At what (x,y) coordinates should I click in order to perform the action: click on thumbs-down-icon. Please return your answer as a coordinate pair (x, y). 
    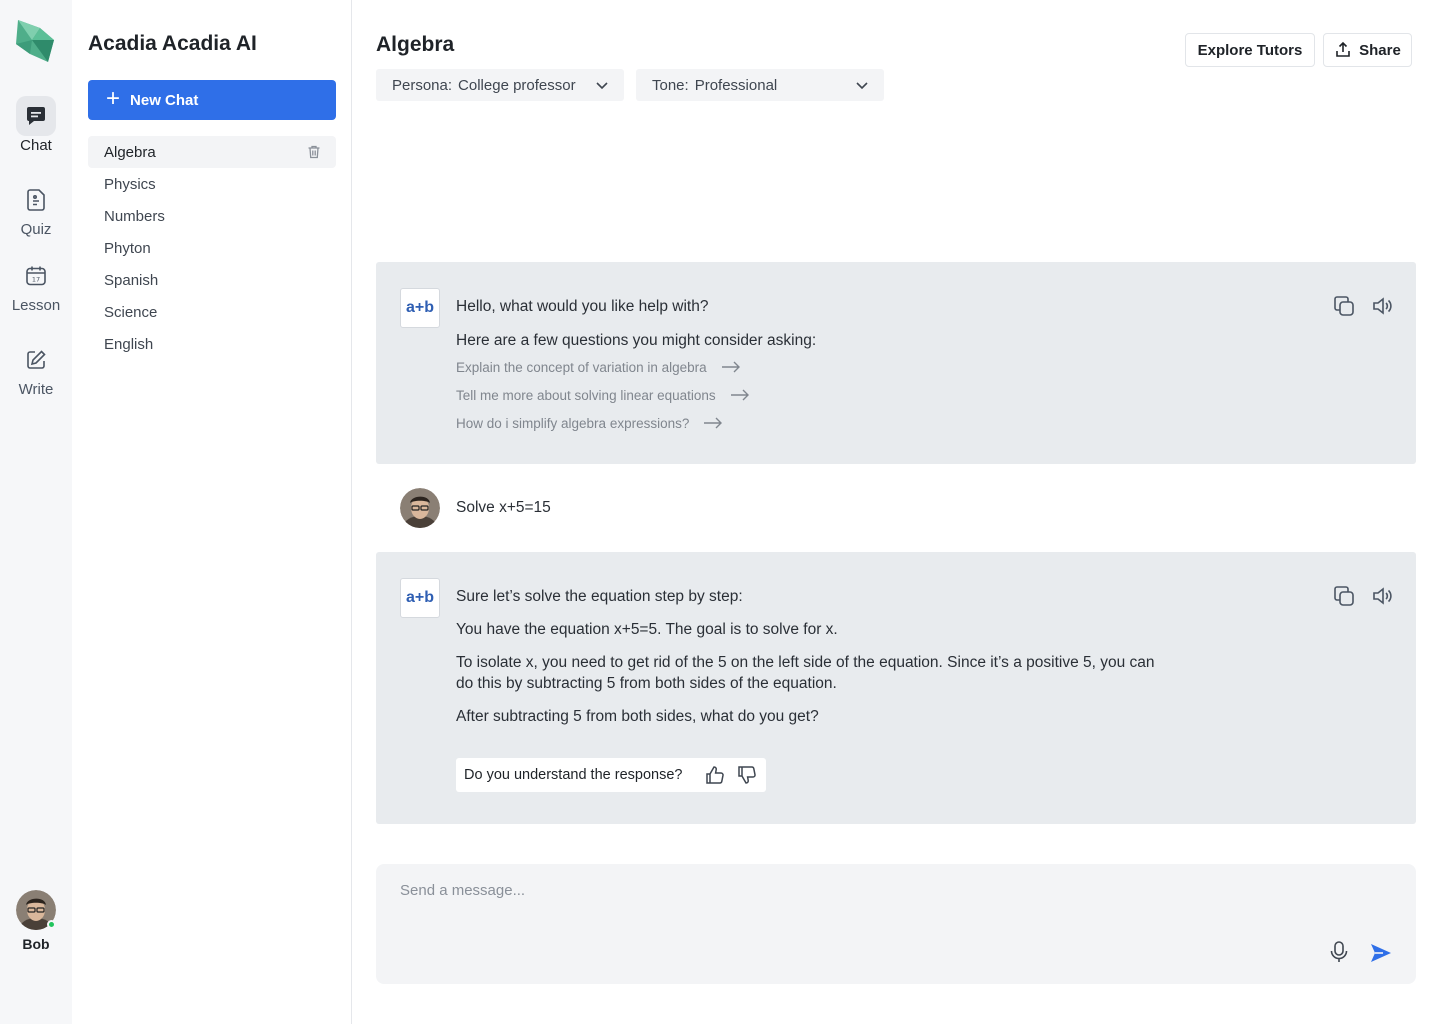
    Looking at the image, I should click on (747, 775).